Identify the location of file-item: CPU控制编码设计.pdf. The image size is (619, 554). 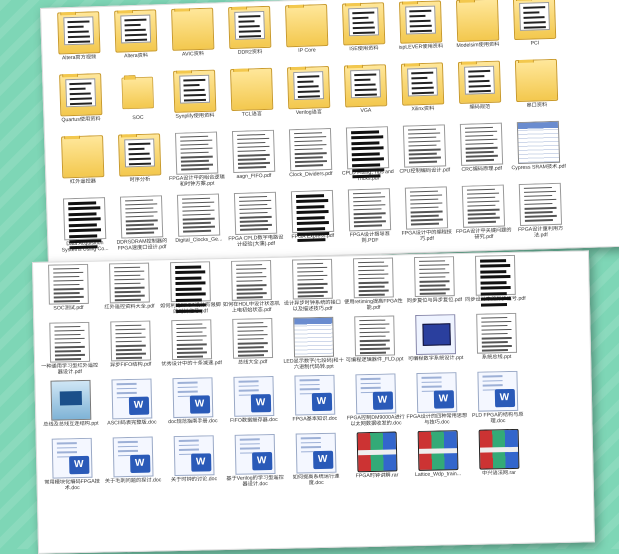
(424, 156).